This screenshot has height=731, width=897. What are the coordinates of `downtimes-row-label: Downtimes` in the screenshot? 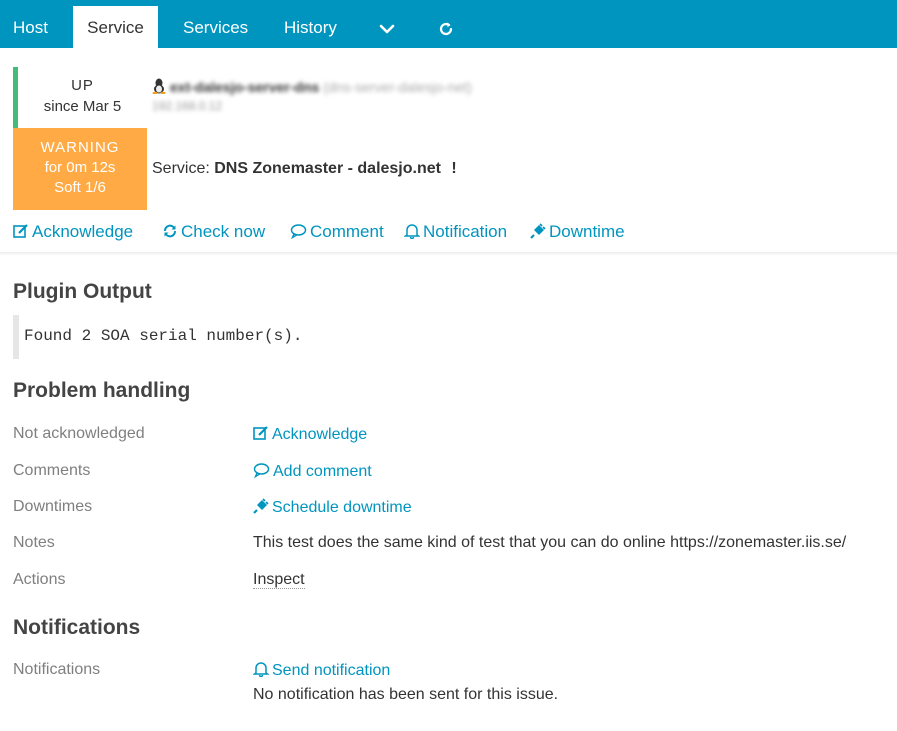 It's located at (53, 506).